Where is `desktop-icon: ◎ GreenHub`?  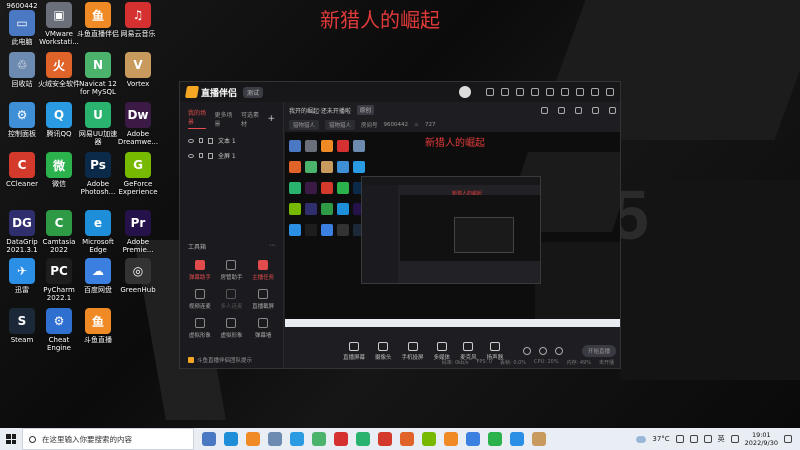
desktop-icon: ◎ GreenHub is located at coordinates (138, 276).